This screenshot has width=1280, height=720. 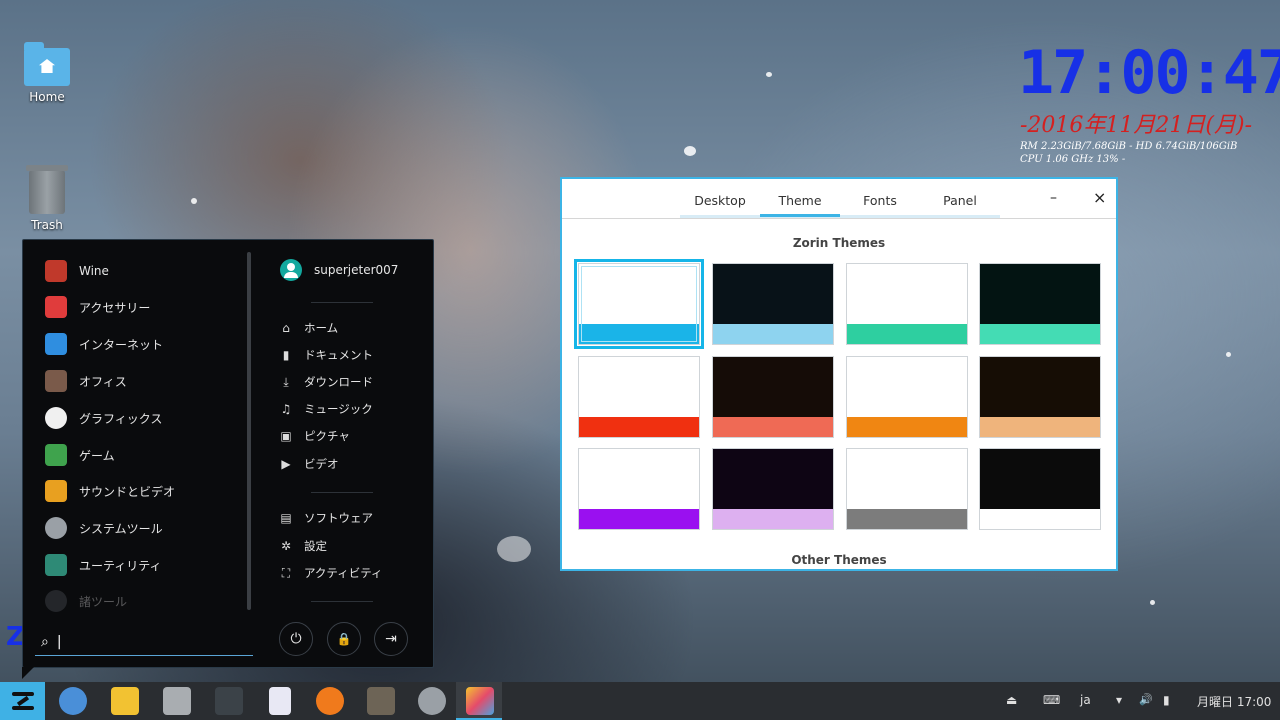 I want to click on search-icon: ⌕, so click(x=45, y=641).